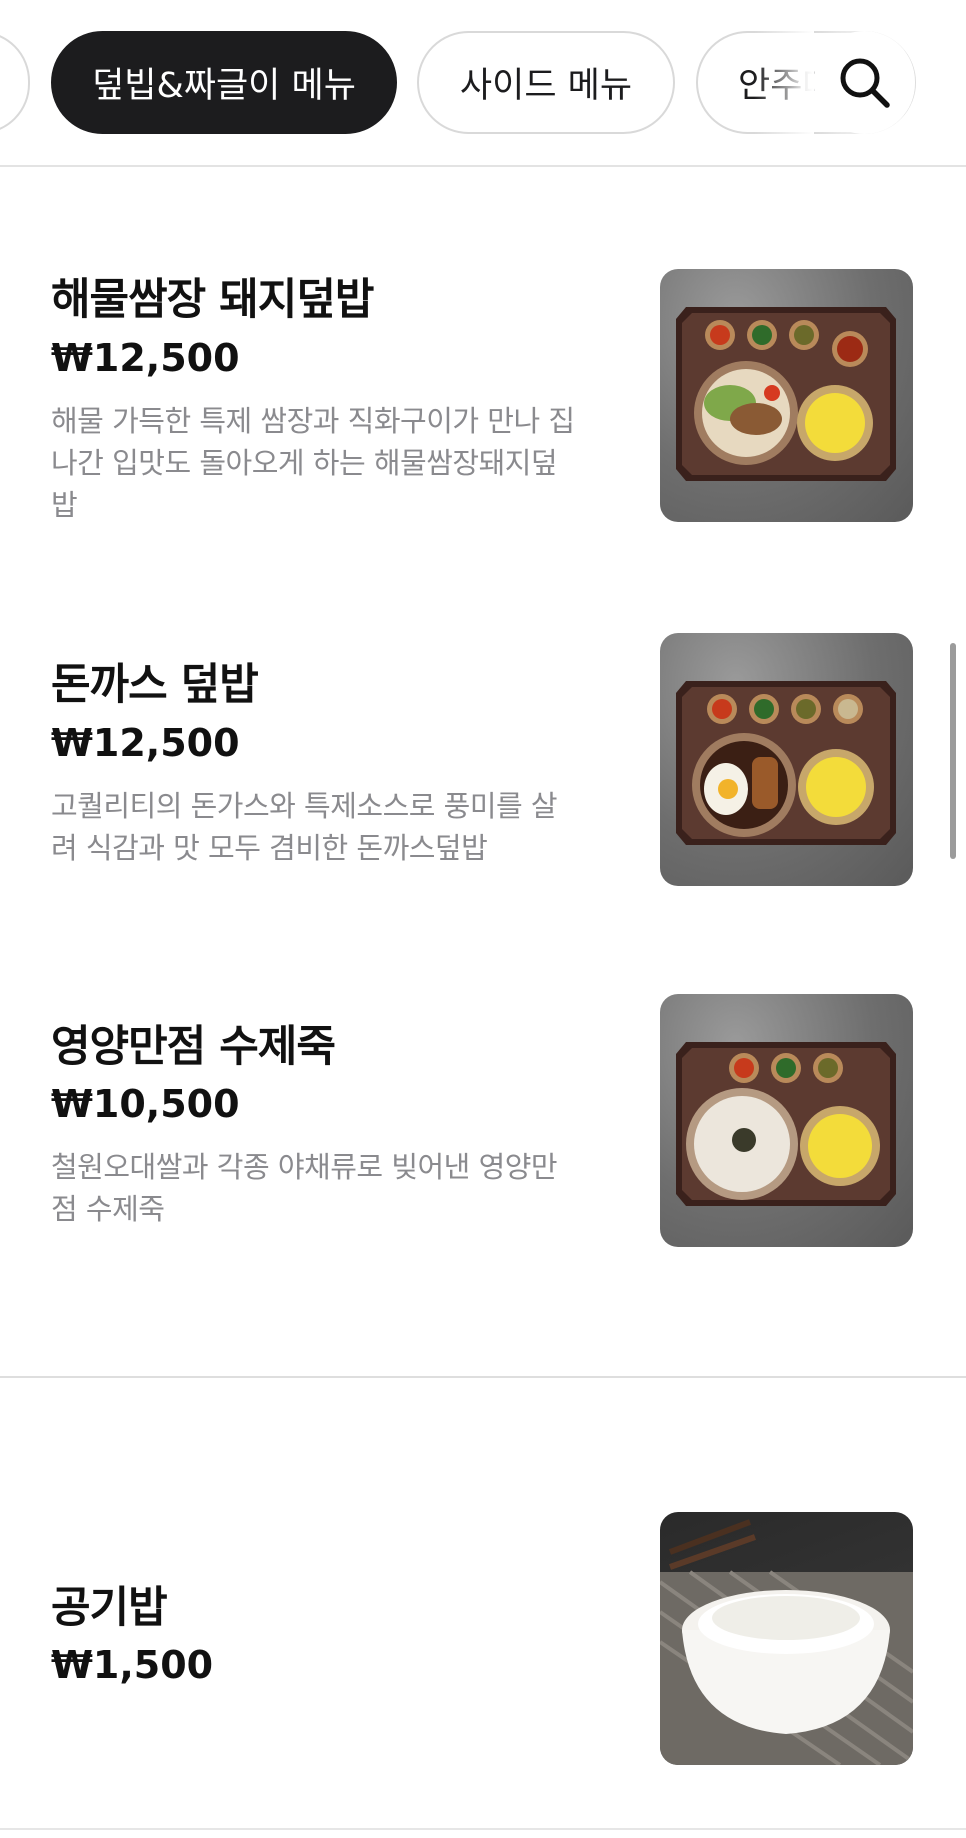 This screenshot has height=1838, width=966. Describe the element at coordinates (193, 1047) in the screenshot. I see `menu-item-name: 영양만점 수제죽` at that location.